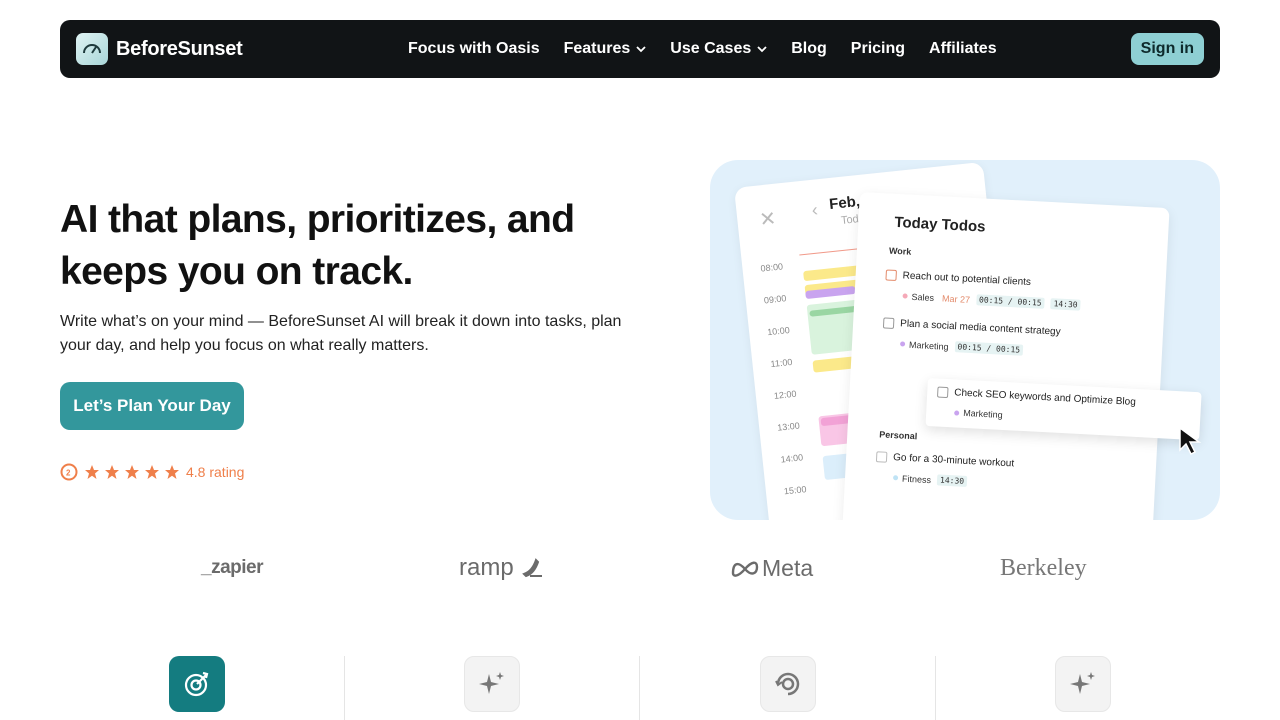  I want to click on nav-link-label: Focus with Oasis, so click(474, 48).